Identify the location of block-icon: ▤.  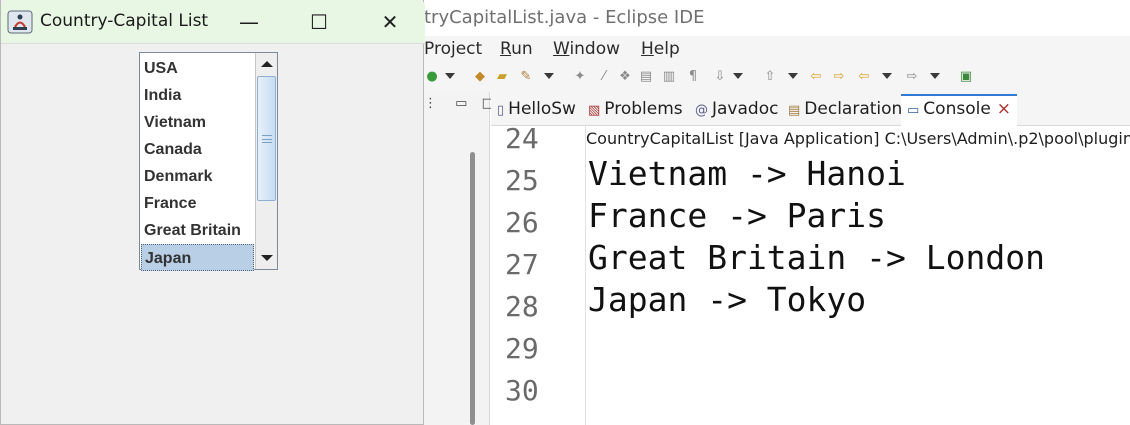
(646, 77).